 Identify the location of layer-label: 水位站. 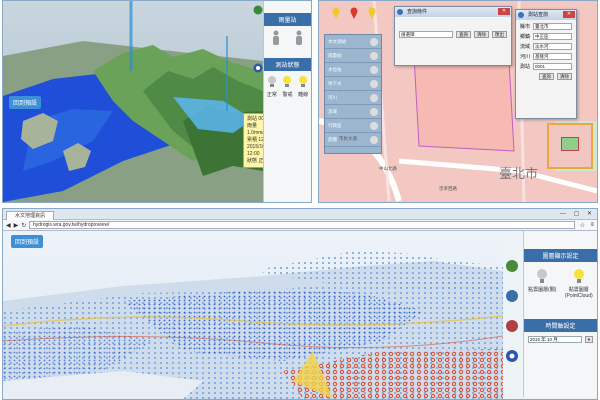
(335, 69).